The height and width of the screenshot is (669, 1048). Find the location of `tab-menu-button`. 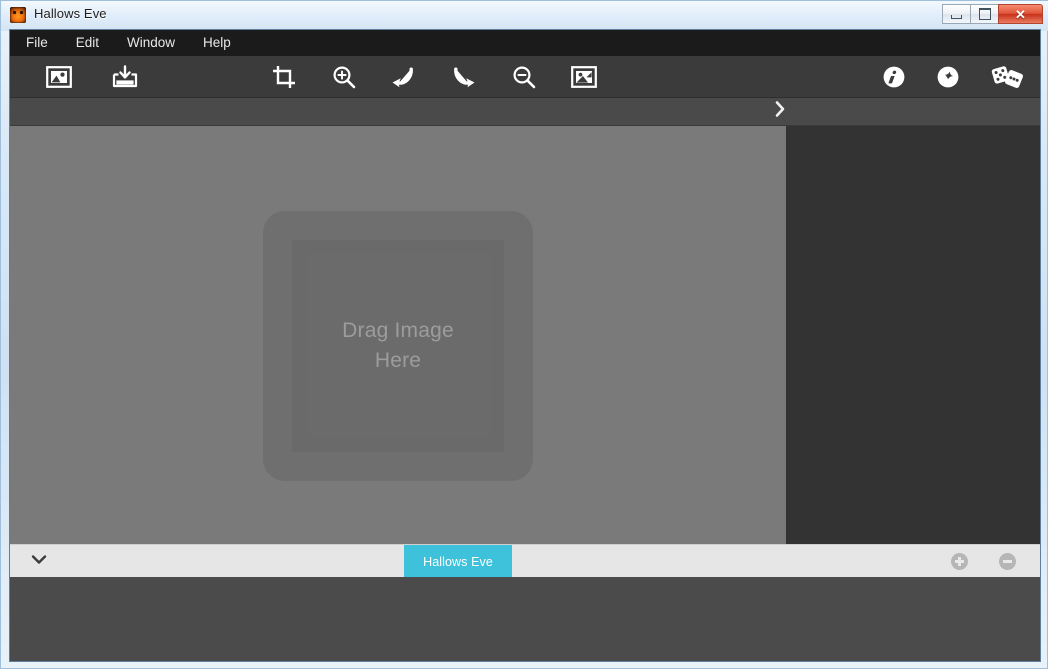

tab-menu-button is located at coordinates (39, 561).